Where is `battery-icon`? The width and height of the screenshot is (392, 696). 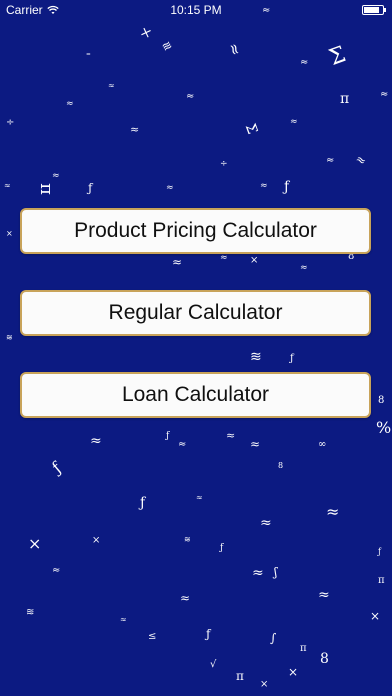
battery-icon is located at coordinates (374, 10).